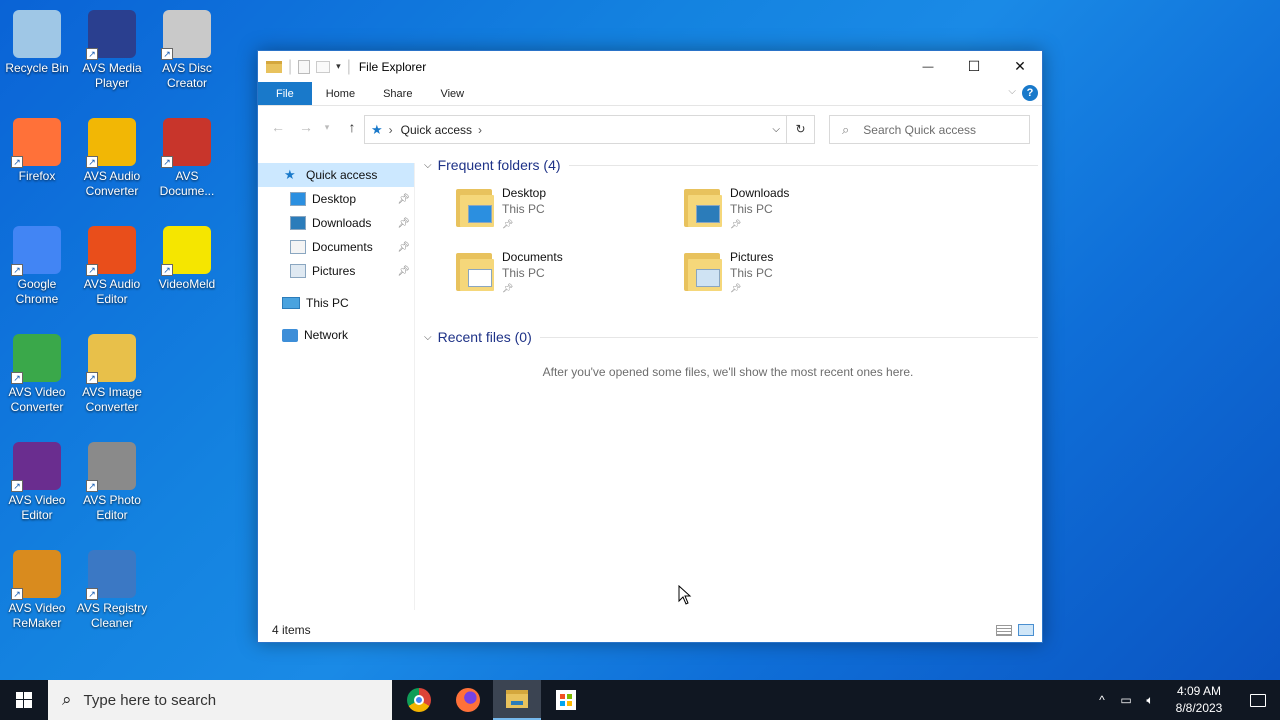 The image size is (1280, 720). What do you see at coordinates (306, 127) in the screenshot?
I see `forward-button: →` at bounding box center [306, 127].